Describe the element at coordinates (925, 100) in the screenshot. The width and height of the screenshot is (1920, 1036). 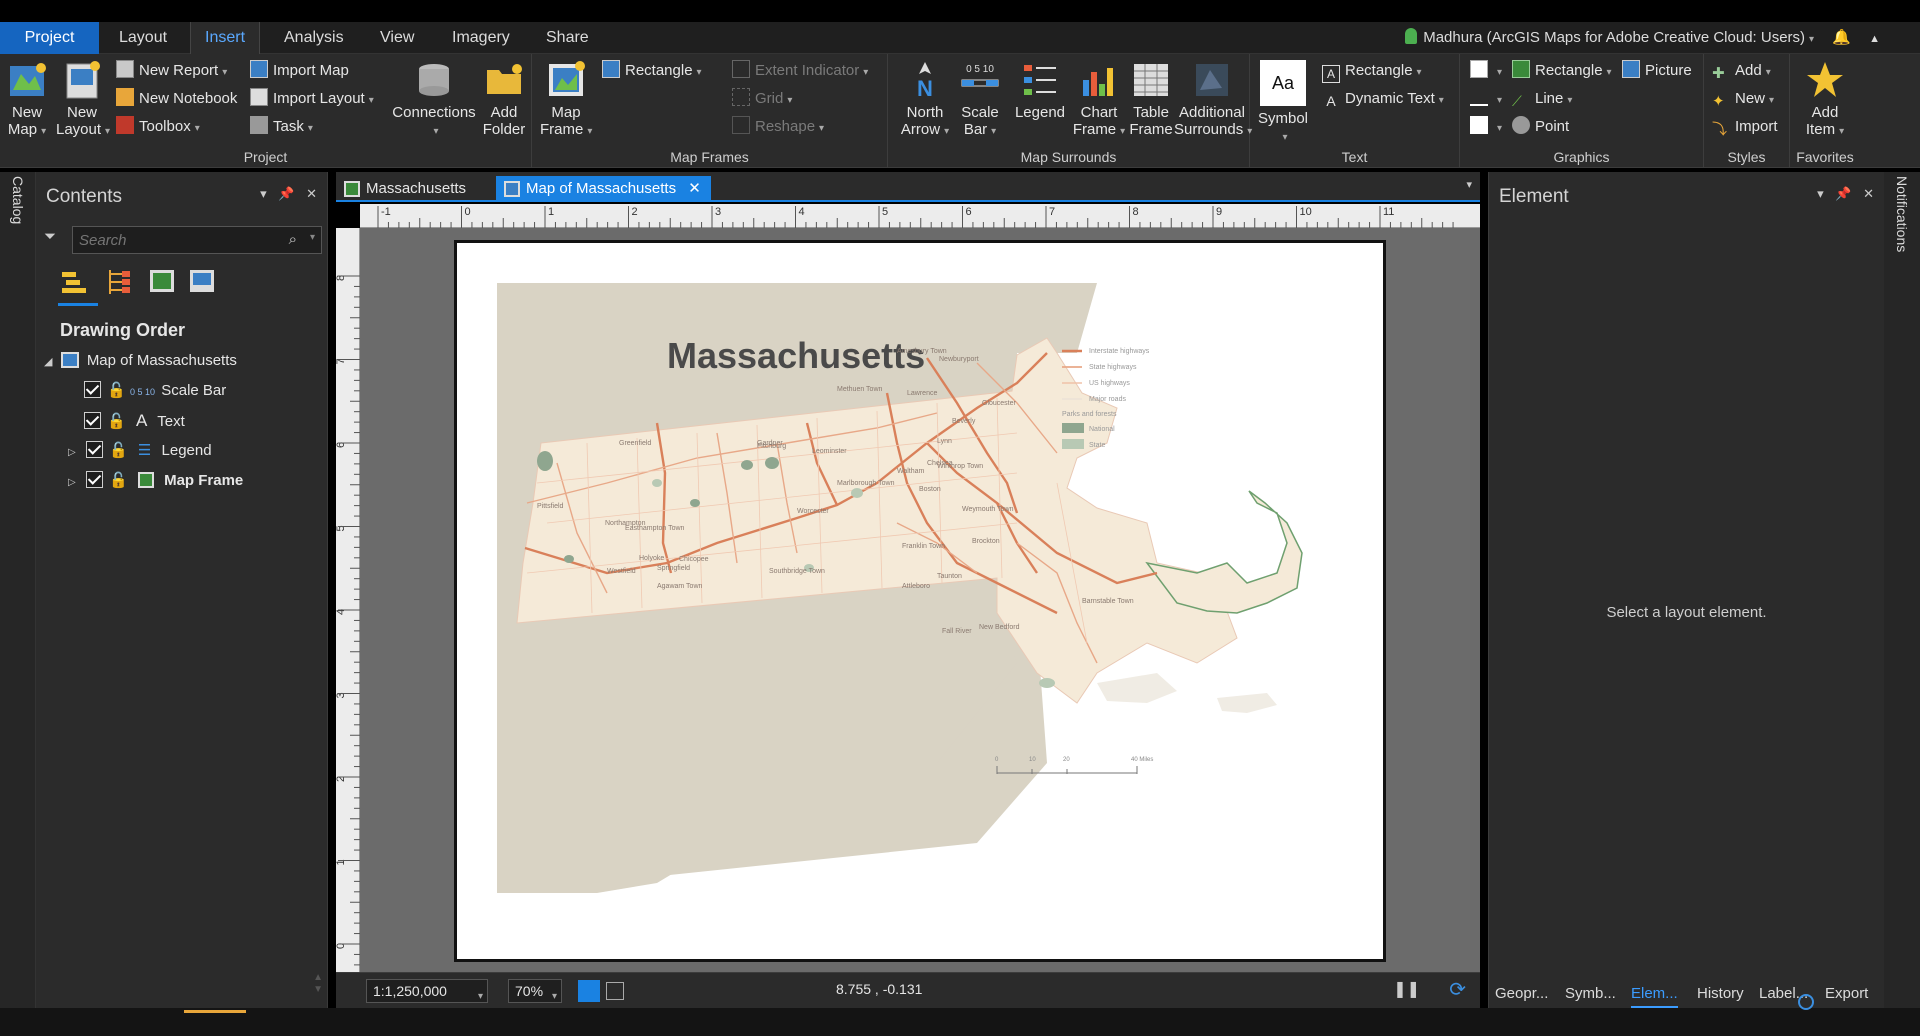
I see `north-arrow-button: N North Arrow ▾` at that location.